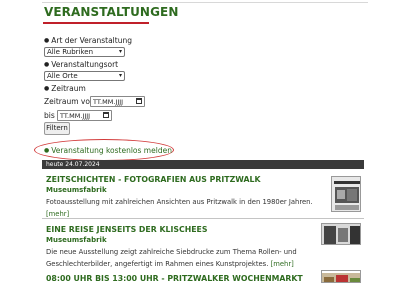  What do you see at coordinates (181, 229) in the screenshot?
I see `event-title: EINE REISE JENSEITS DER KLISCHEES` at bounding box center [181, 229].